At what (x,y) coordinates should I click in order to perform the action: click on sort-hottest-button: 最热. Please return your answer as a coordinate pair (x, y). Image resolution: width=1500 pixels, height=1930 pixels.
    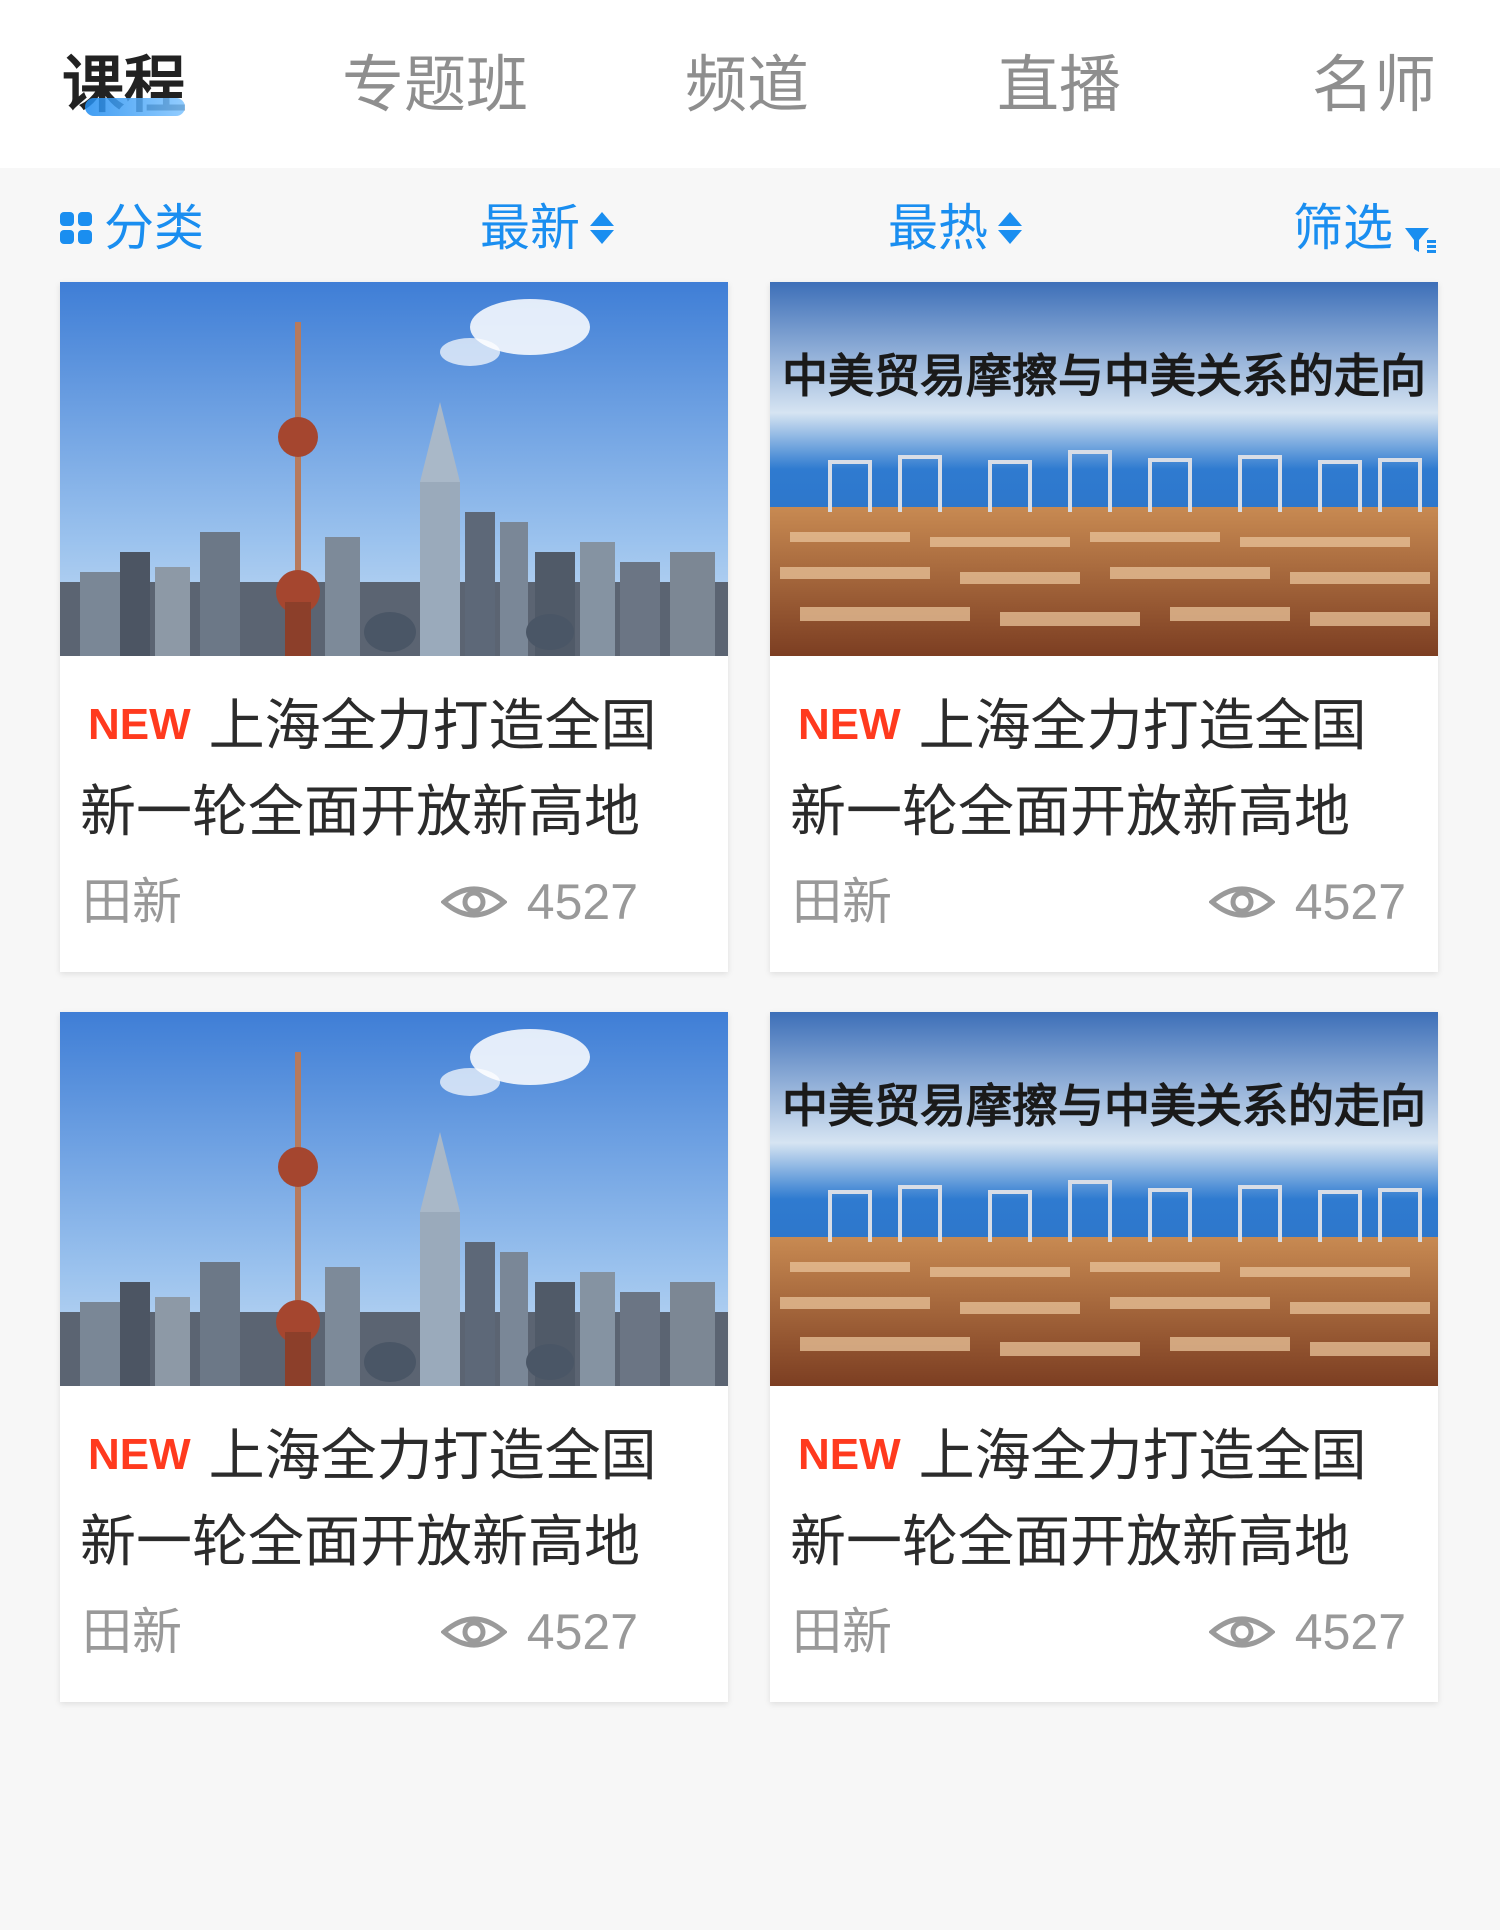
    Looking at the image, I should click on (955, 228).